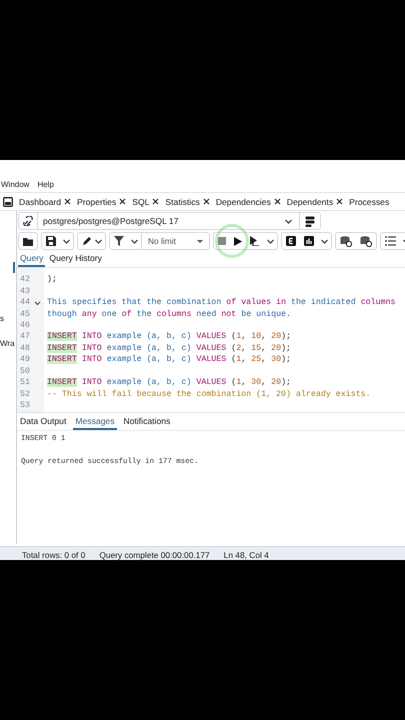  Describe the element at coordinates (248, 201) in the screenshot. I see `sheet-tab: Dependencies` at that location.